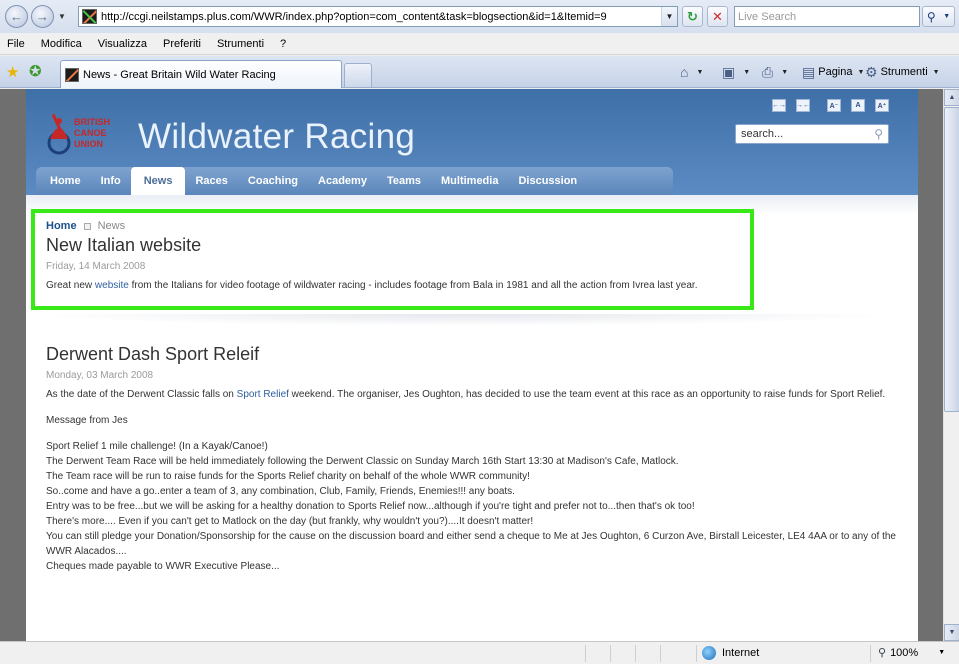 This screenshot has width=959, height=664. What do you see at coordinates (809, 71) in the screenshot?
I see `page-icon: ▤` at bounding box center [809, 71].